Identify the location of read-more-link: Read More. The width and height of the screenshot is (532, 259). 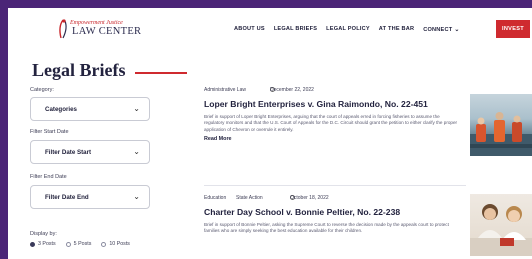
(334, 139).